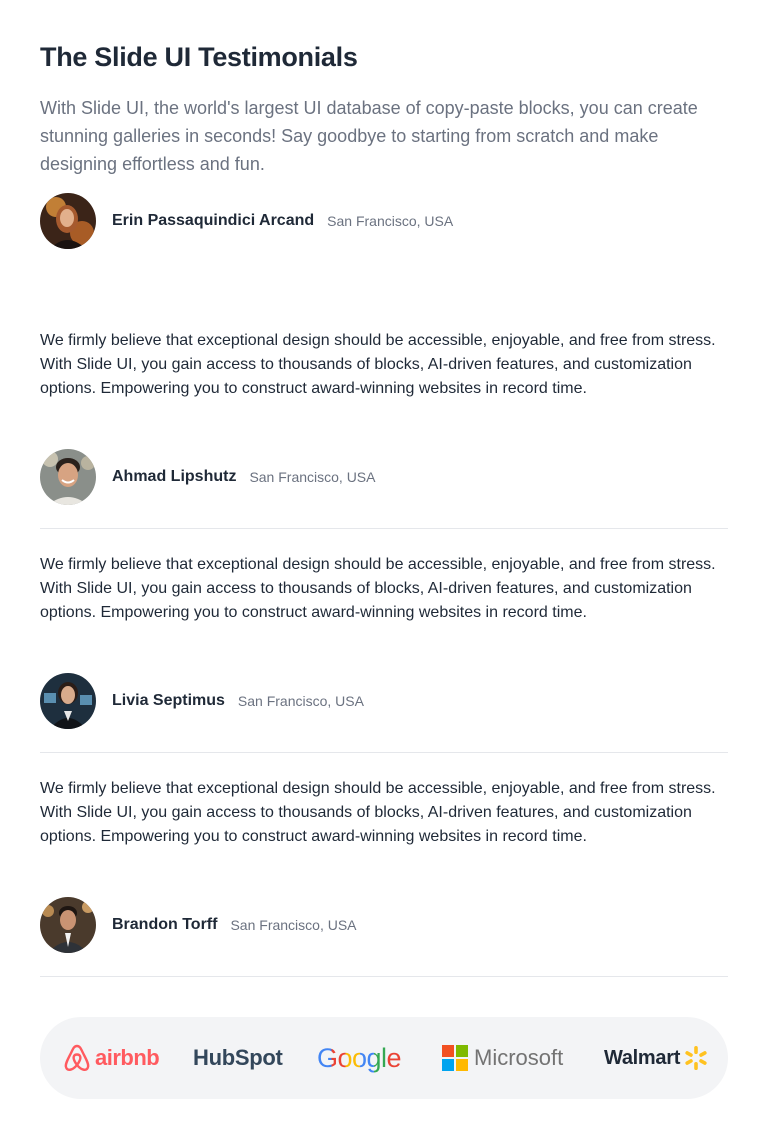 This screenshot has height=1139, width=768. What do you see at coordinates (696, 1058) in the screenshot?
I see `walmart-spark-icon` at bounding box center [696, 1058].